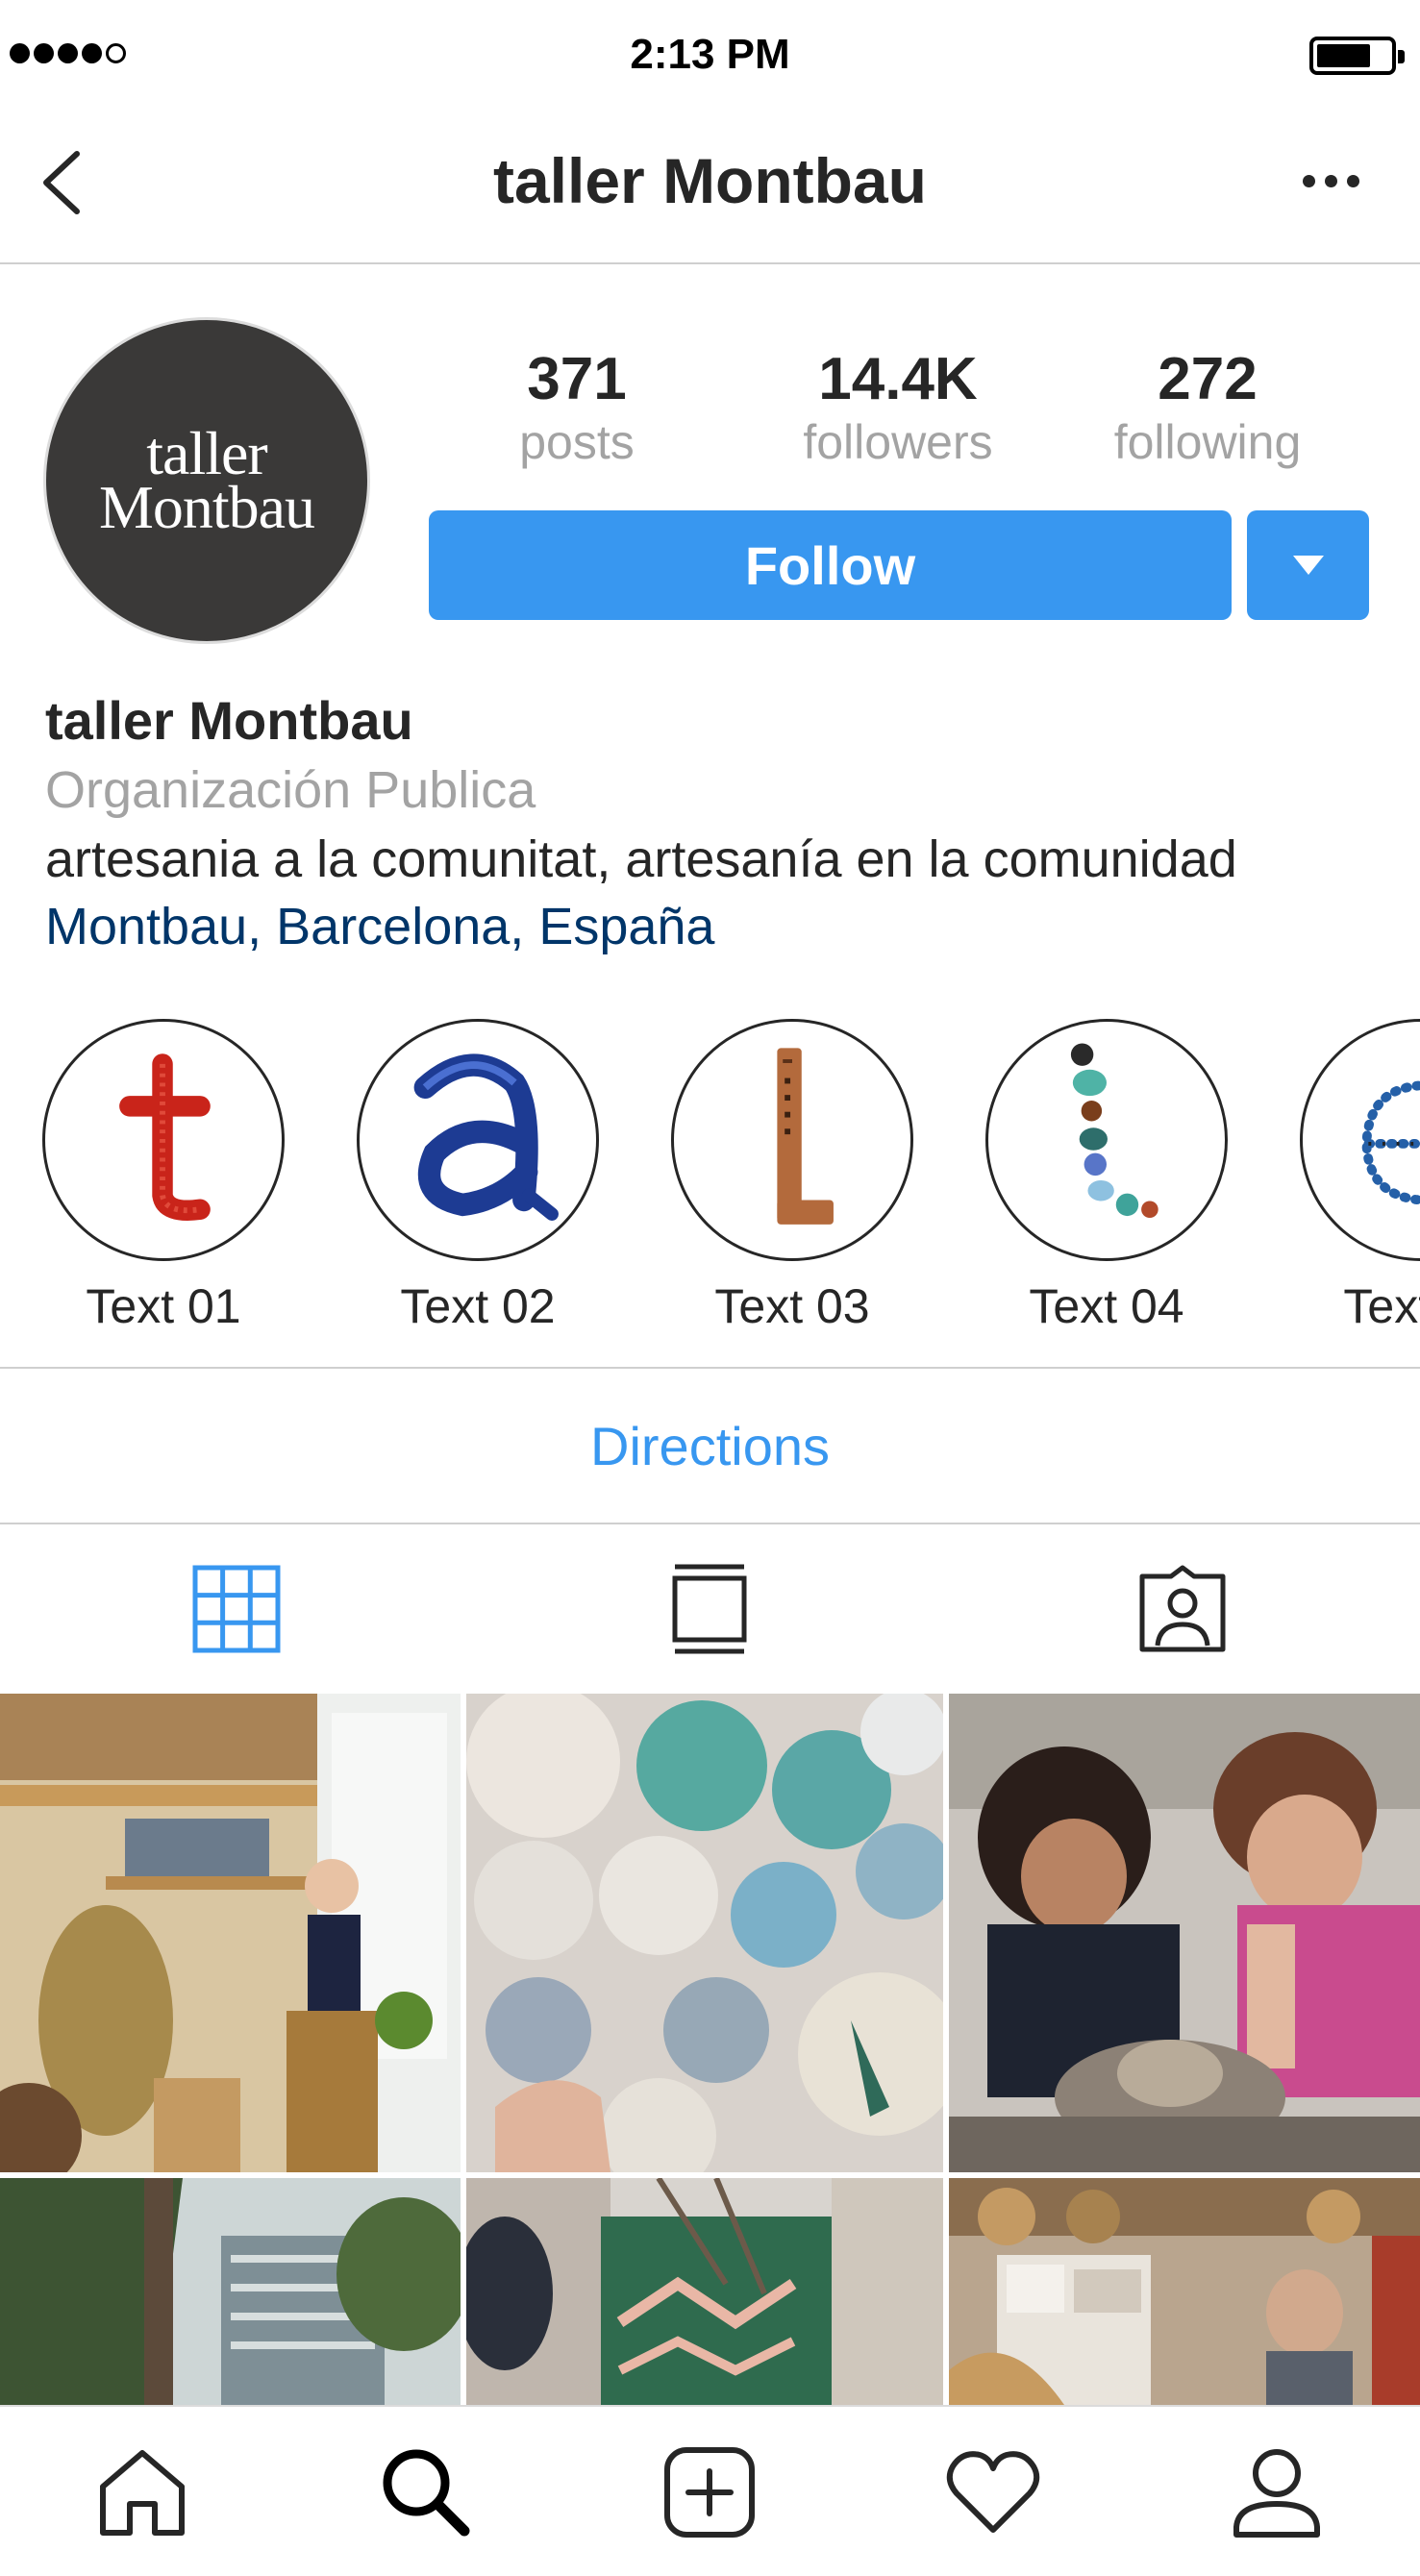 The image size is (1420, 2576). I want to click on stat-followers-count: 14.4K, so click(898, 379).